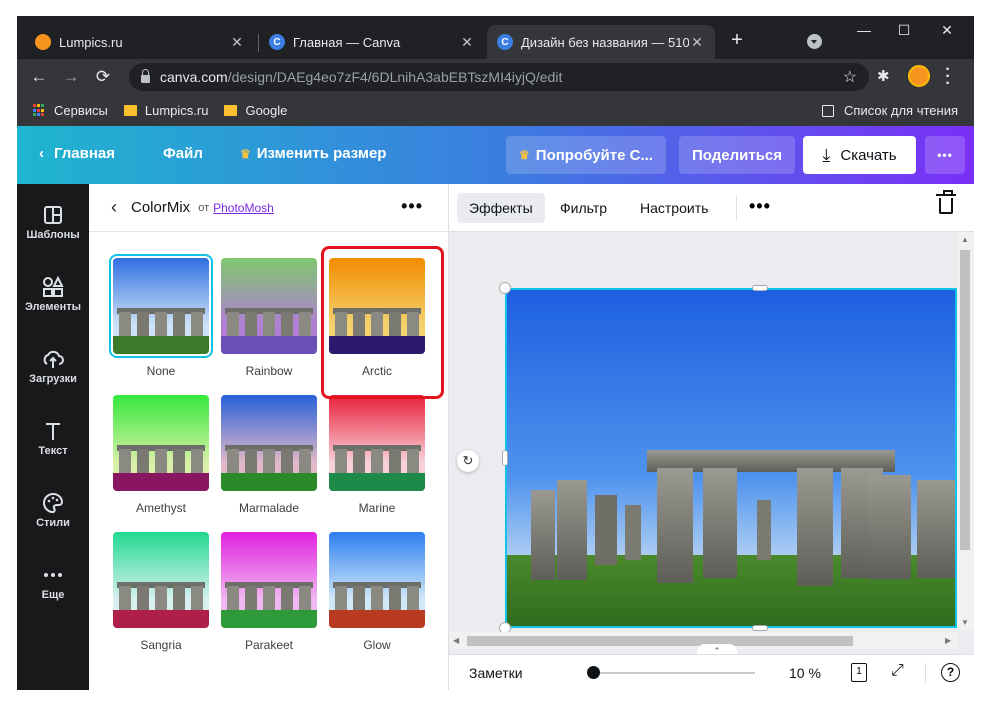  I want to click on rotate-icon: ↻, so click(468, 461).